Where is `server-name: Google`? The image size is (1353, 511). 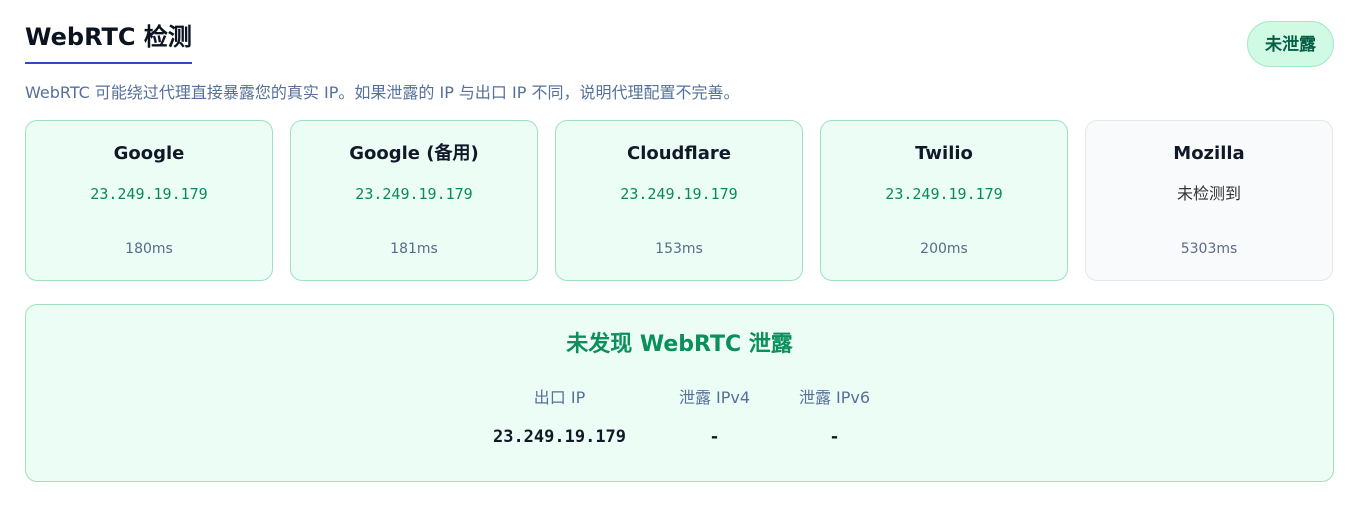 server-name: Google is located at coordinates (149, 153).